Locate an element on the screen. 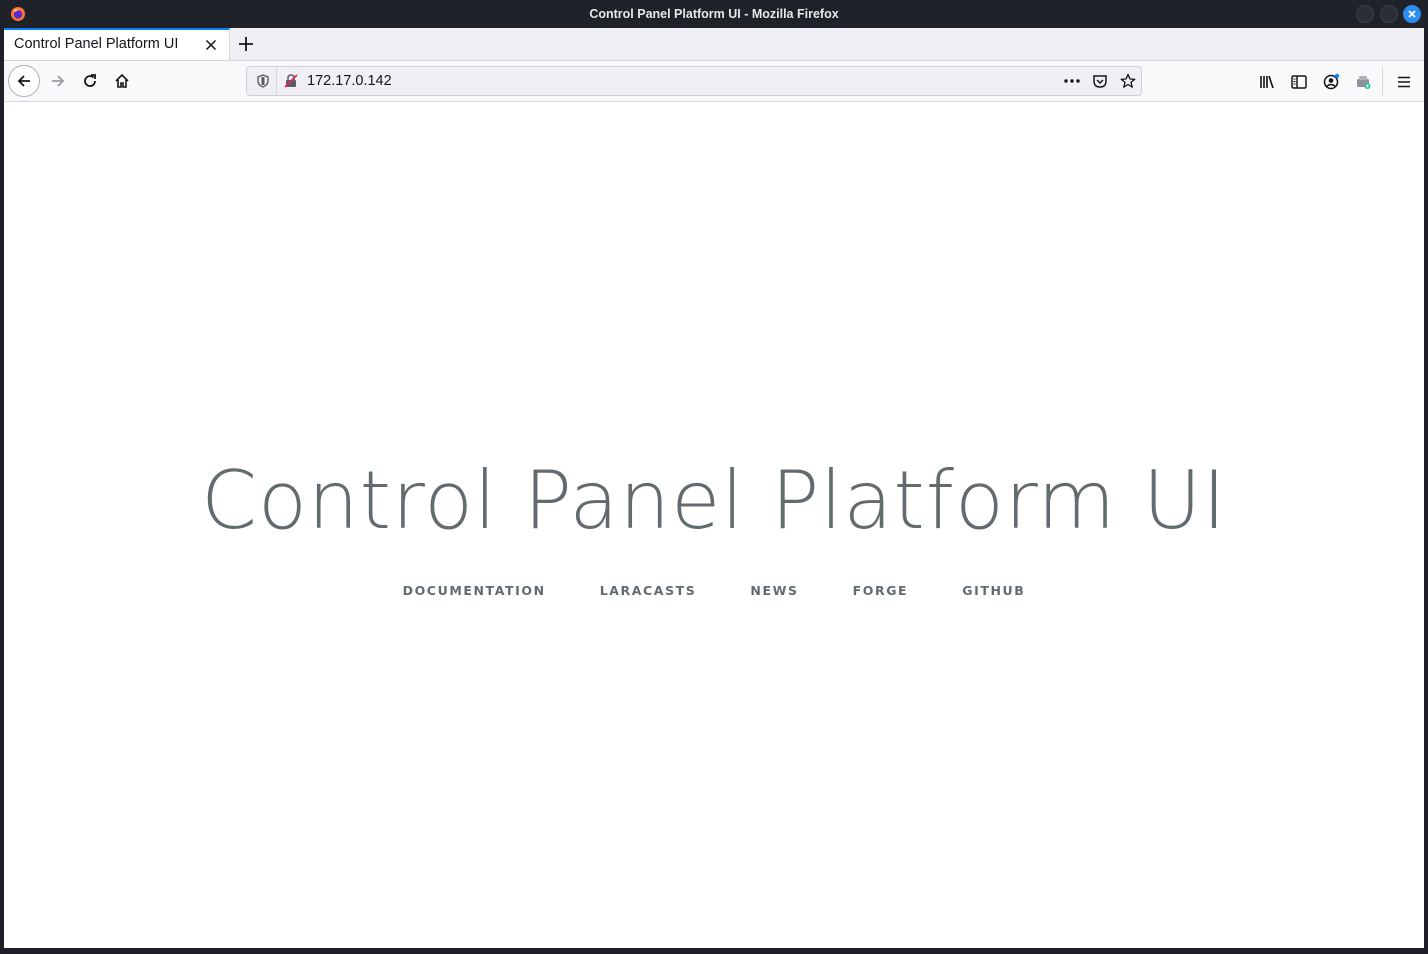 The width and height of the screenshot is (1428, 954). reload-icon is located at coordinates (90, 81).